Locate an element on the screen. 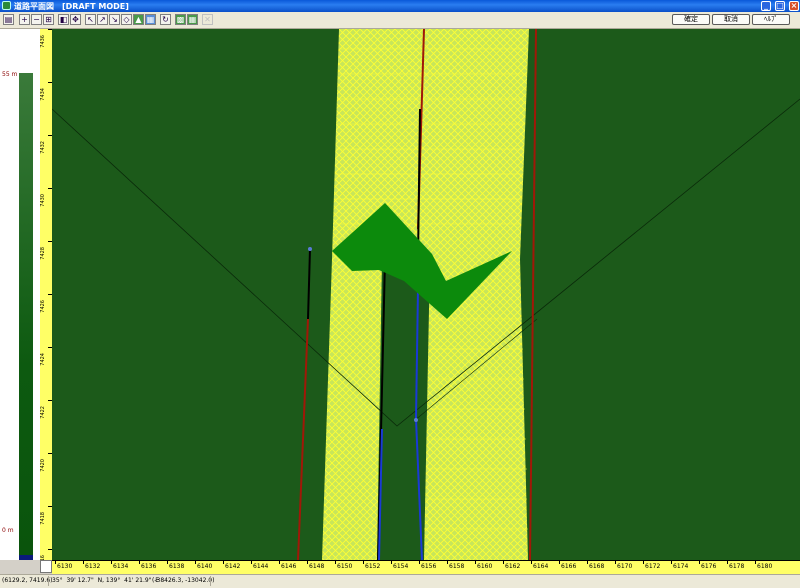 The height and width of the screenshot is (588, 800). hruler-label: 6136 is located at coordinates (149, 566).